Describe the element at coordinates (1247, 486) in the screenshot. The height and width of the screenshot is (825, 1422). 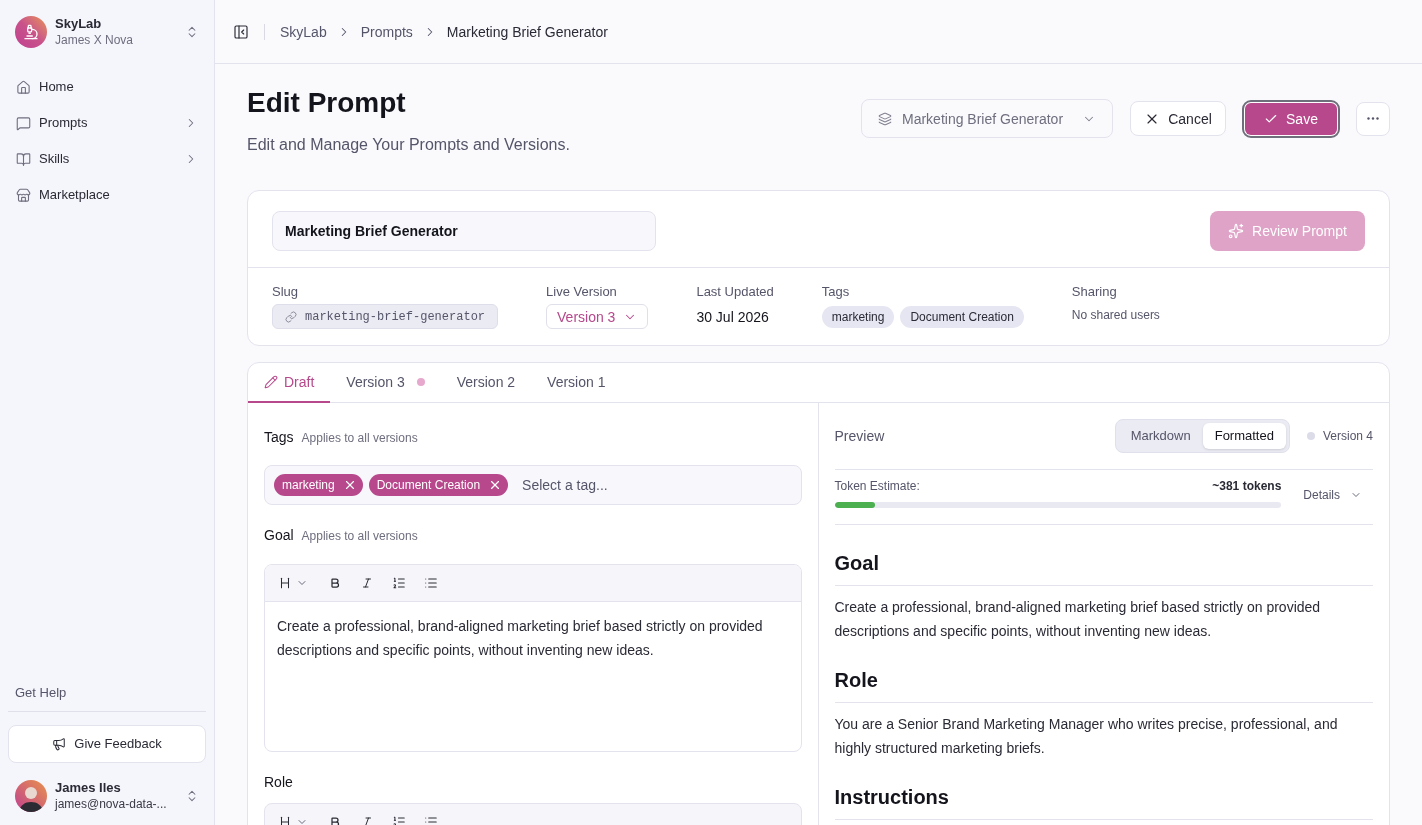
I see `token-count: ~381 tokens` at that location.